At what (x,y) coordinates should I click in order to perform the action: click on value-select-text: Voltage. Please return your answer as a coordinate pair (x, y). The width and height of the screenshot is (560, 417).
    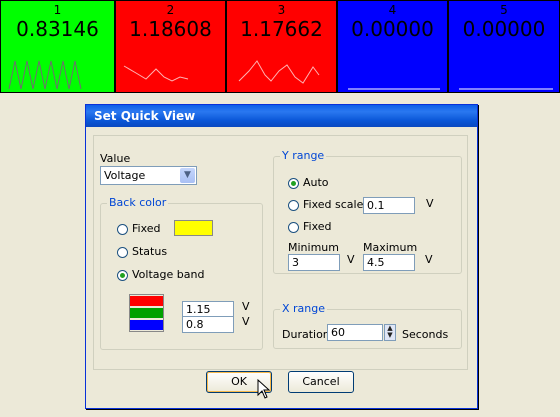
    Looking at the image, I should click on (125, 175).